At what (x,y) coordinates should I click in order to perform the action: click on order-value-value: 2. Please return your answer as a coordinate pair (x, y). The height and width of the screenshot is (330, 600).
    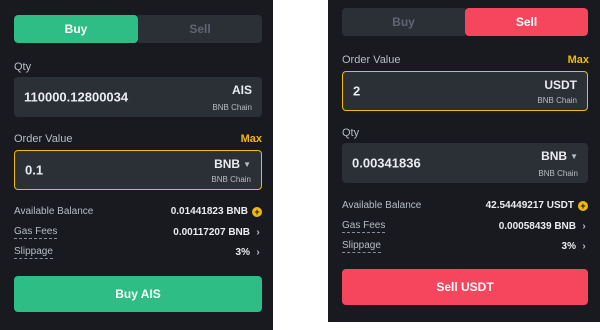
    Looking at the image, I should click on (357, 91).